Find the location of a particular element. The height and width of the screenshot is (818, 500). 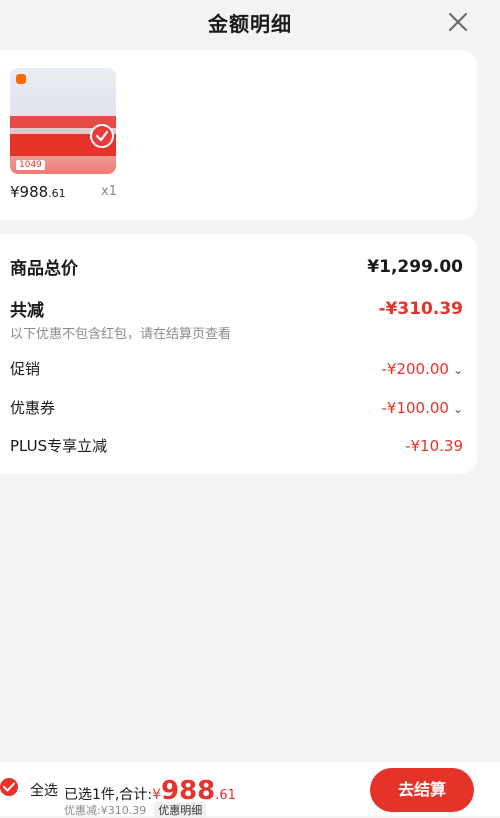

plus-value: -¥10.39 is located at coordinates (434, 445).